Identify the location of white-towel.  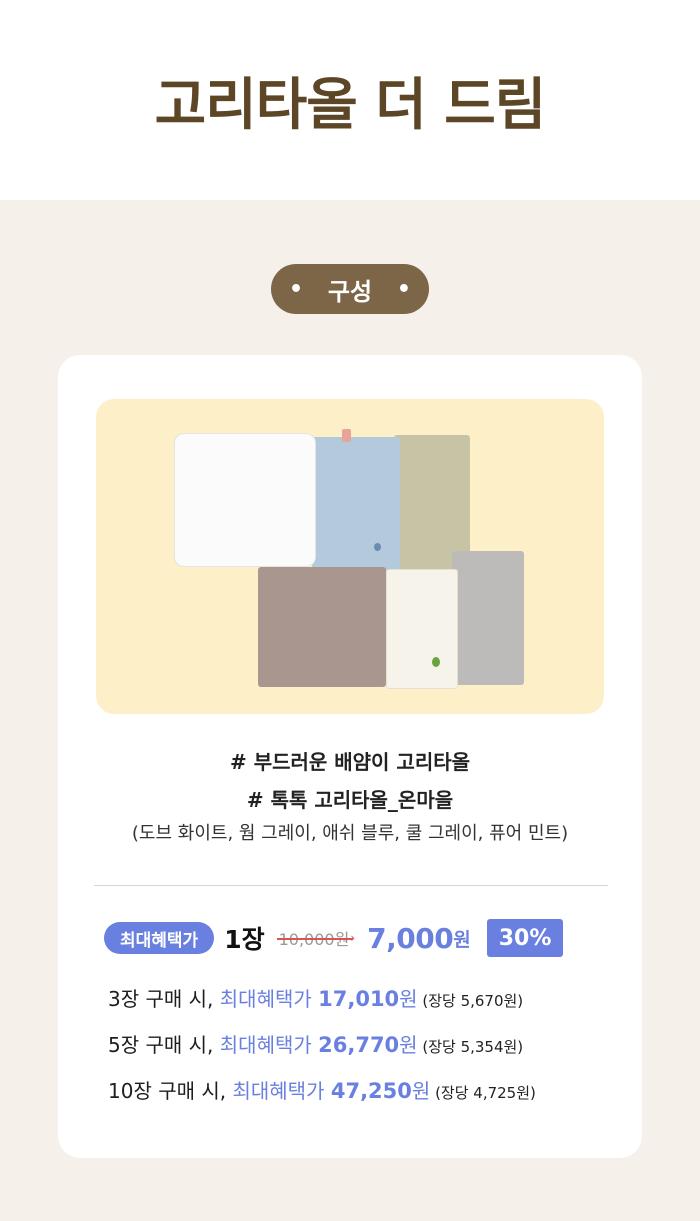
(245, 500).